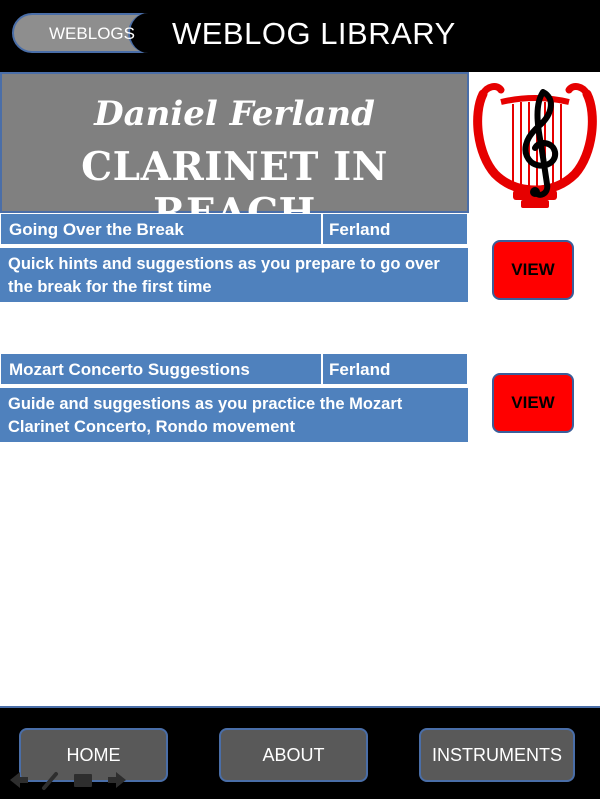  I want to click on entry-header-row: Going Over the Break Ferland, so click(234, 229).